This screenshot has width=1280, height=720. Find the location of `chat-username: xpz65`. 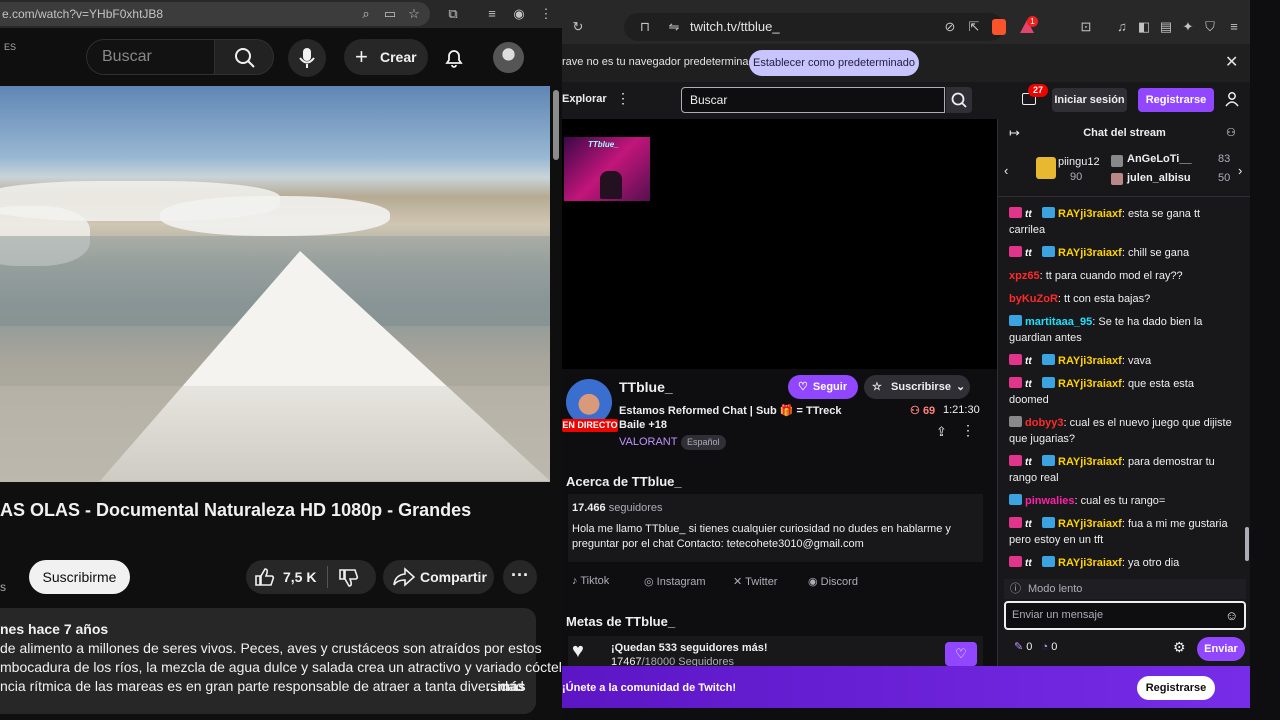

chat-username: xpz65 is located at coordinates (1024, 276).